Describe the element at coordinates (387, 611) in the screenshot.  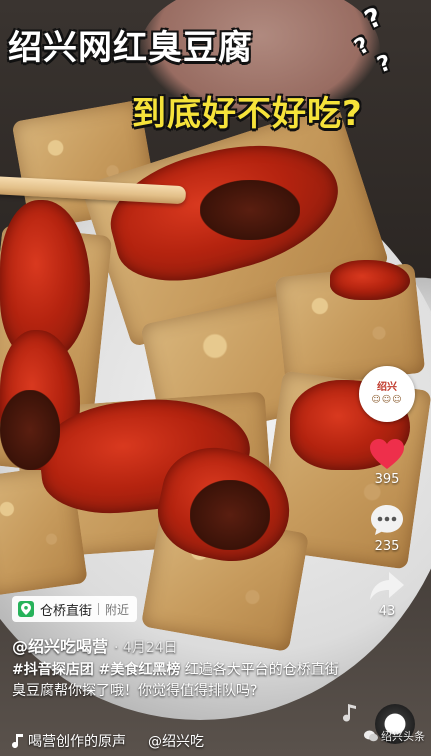
I see `share-count: 43` at that location.